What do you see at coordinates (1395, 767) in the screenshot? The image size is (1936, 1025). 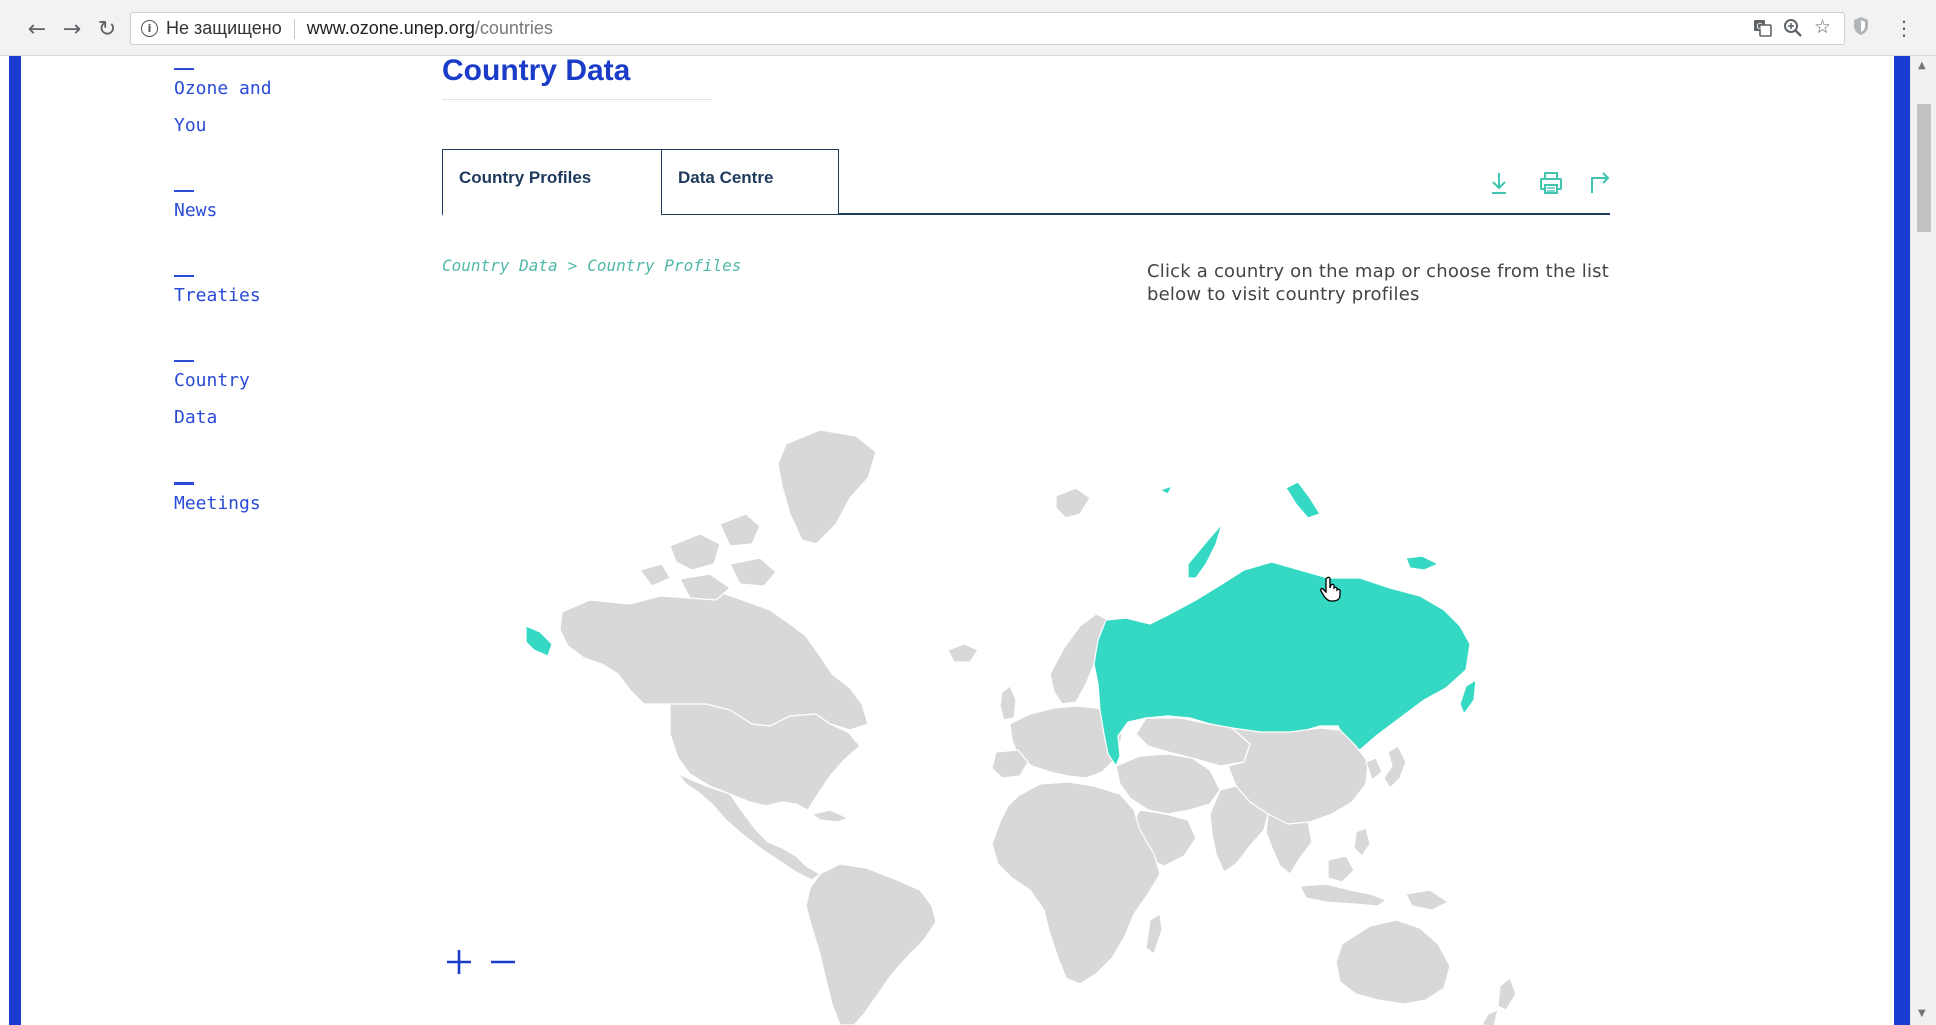 I see `country-japan` at bounding box center [1395, 767].